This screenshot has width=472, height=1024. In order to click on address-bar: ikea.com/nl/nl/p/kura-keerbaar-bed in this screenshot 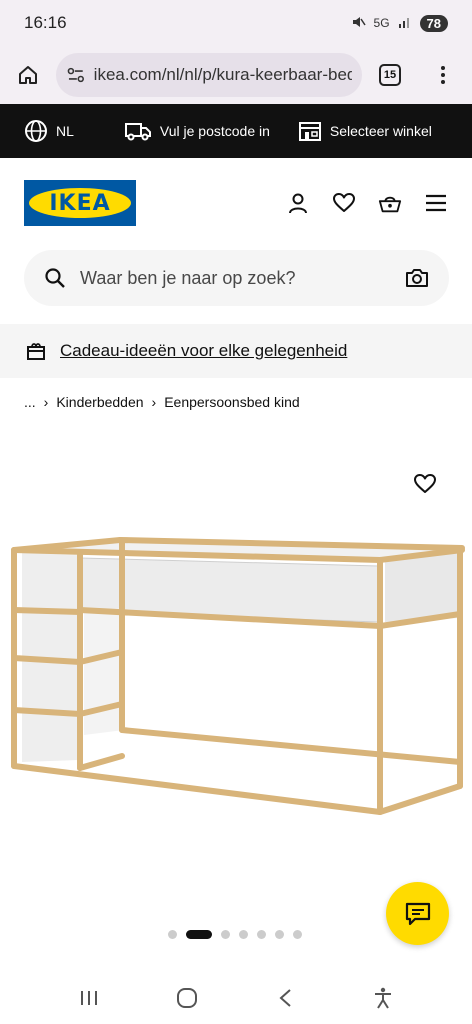, I will do `click(209, 75)`.